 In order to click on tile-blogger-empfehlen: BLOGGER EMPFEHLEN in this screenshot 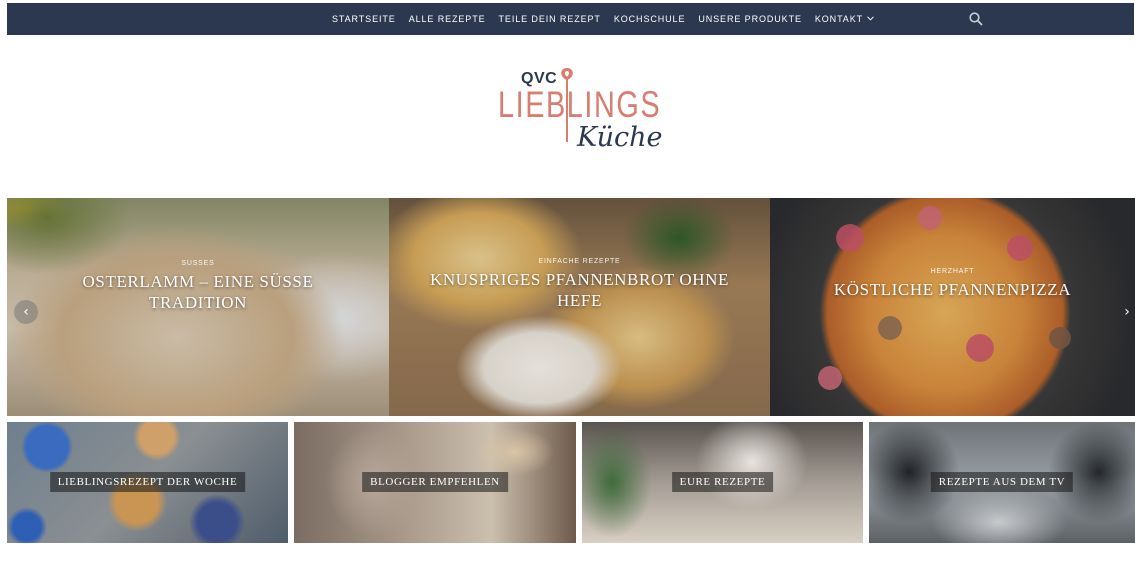, I will do `click(435, 482)`.